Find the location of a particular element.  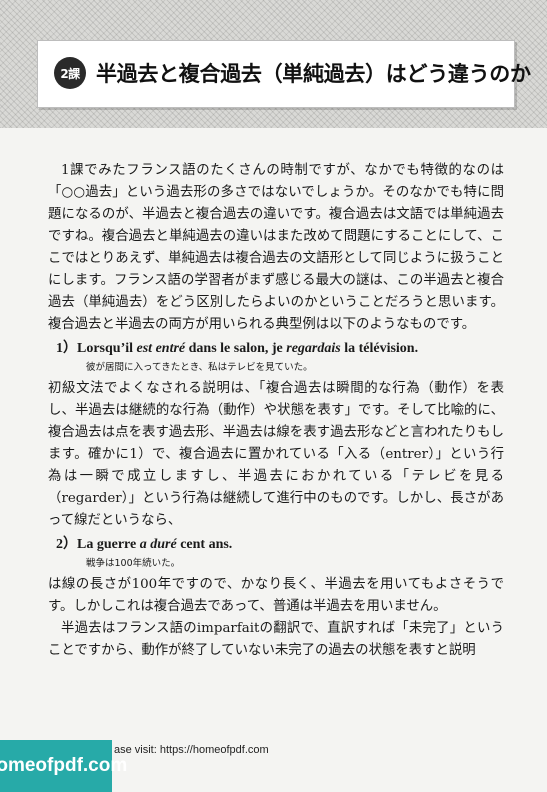

example-2-text-a: La guerre is located at coordinates (108, 544).